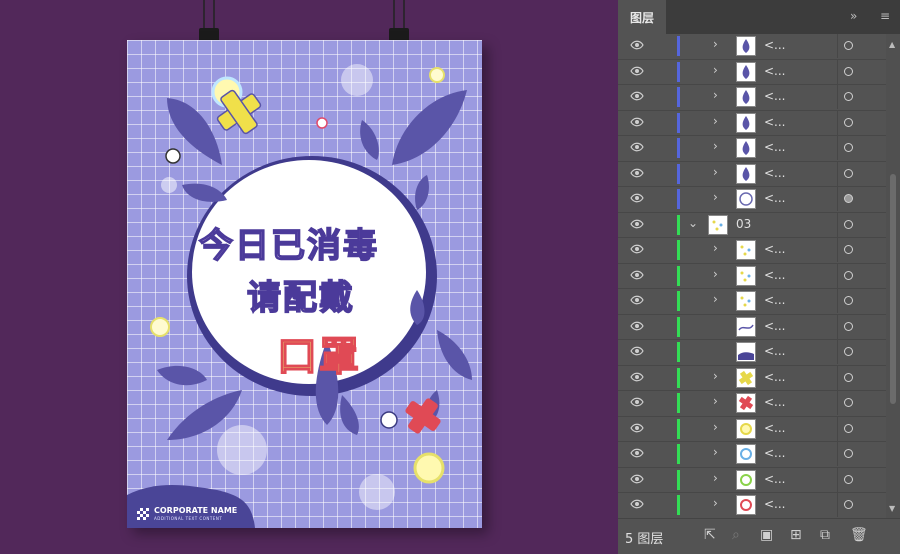 Image resolution: width=900 pixels, height=554 pixels. Describe the element at coordinates (853, 16) in the screenshot. I see `double-chevron-right-icon: »` at that location.